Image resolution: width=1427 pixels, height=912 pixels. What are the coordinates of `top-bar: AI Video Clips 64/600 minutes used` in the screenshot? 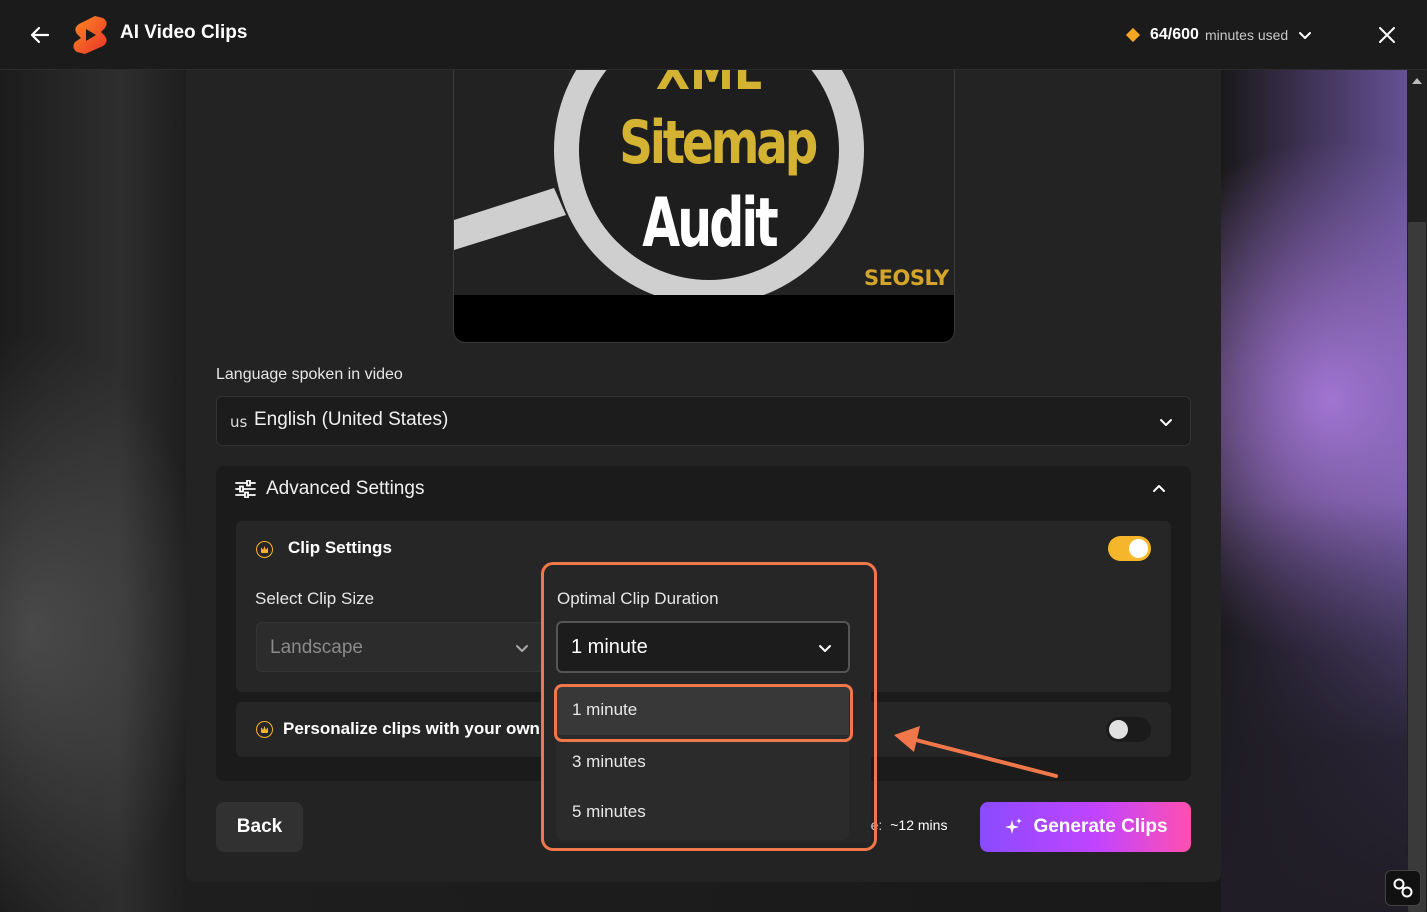 It's located at (713, 35).